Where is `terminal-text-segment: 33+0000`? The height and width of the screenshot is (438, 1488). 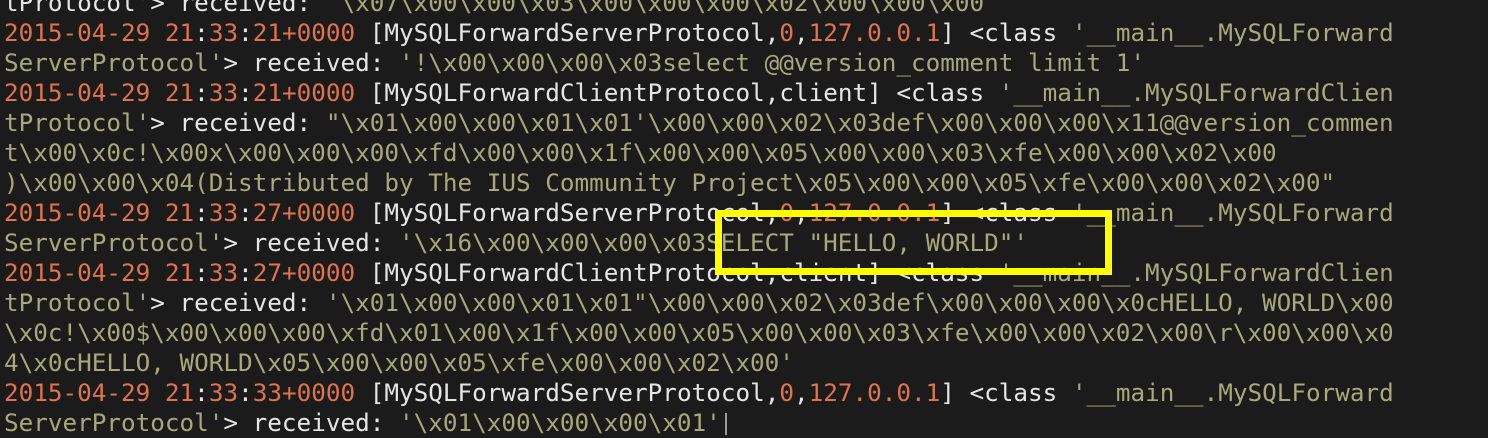
terminal-text-segment: 33+0000 is located at coordinates (304, 392).